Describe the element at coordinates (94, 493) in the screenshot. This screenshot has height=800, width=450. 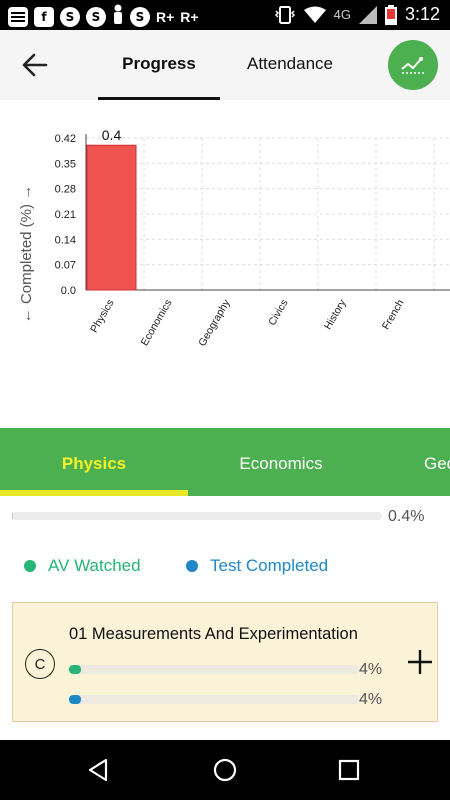
I see `subject-tab-indicator` at that location.